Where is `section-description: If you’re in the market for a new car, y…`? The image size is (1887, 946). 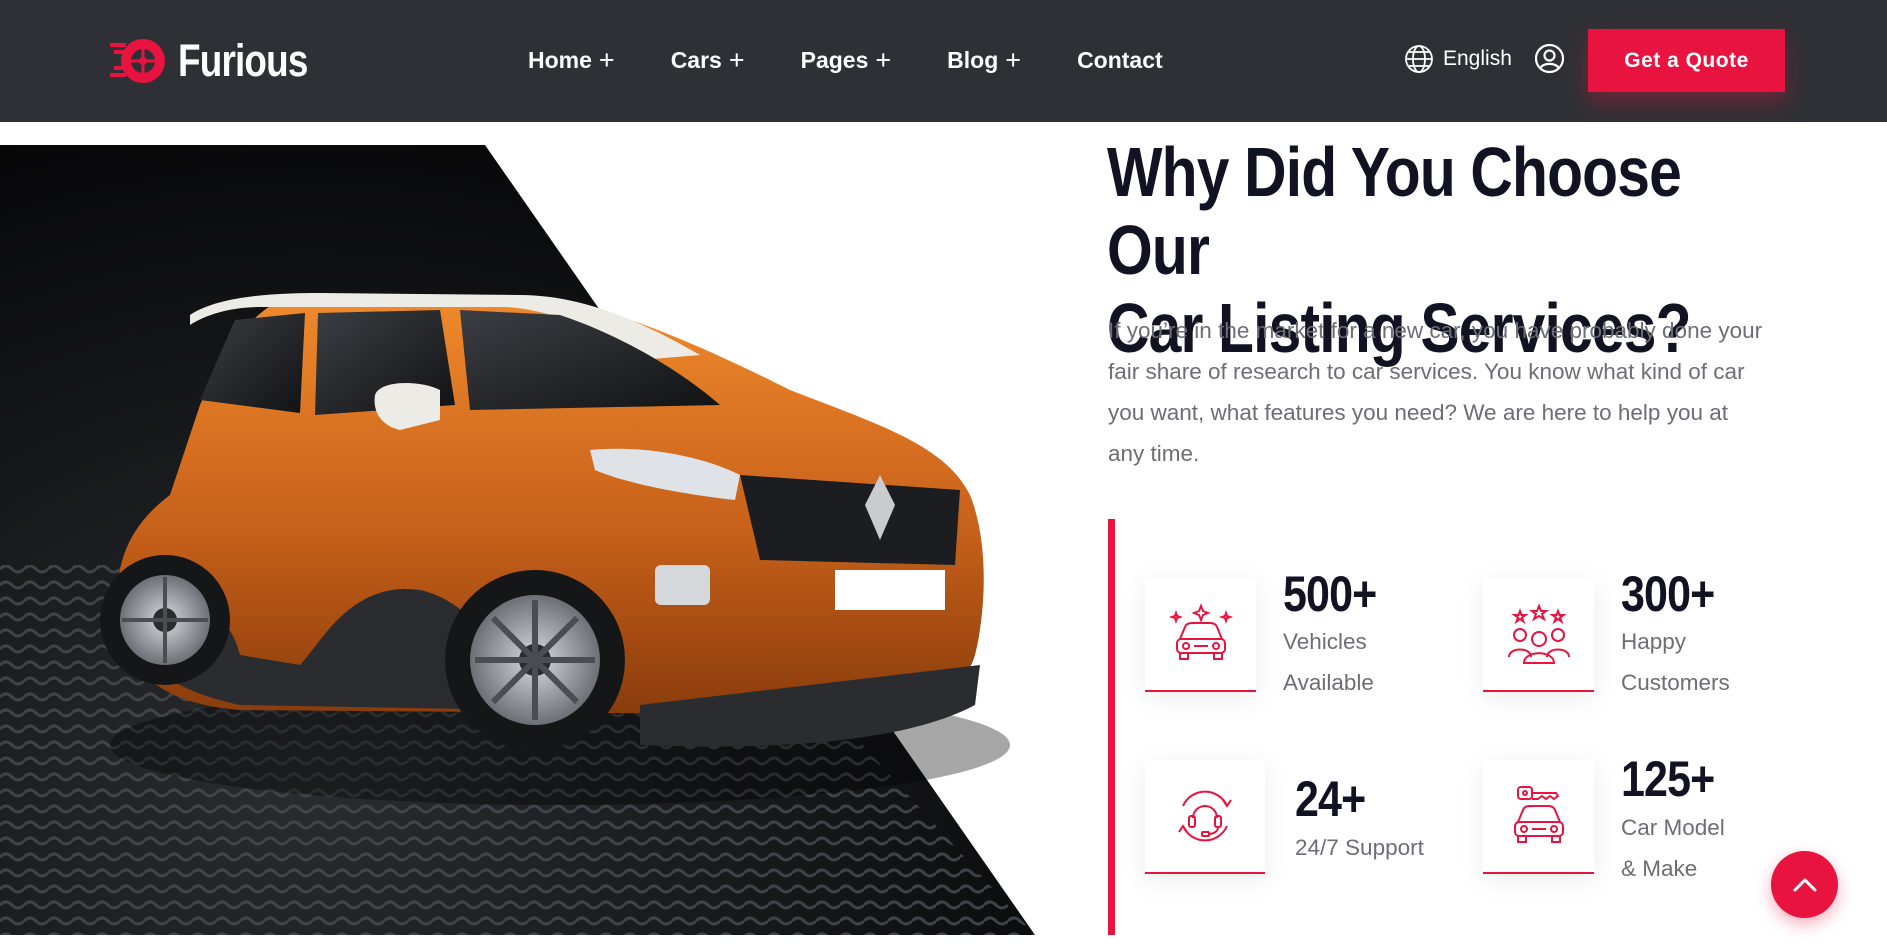
section-description: If you’re in the market for a new car, y… is located at coordinates (1435, 392).